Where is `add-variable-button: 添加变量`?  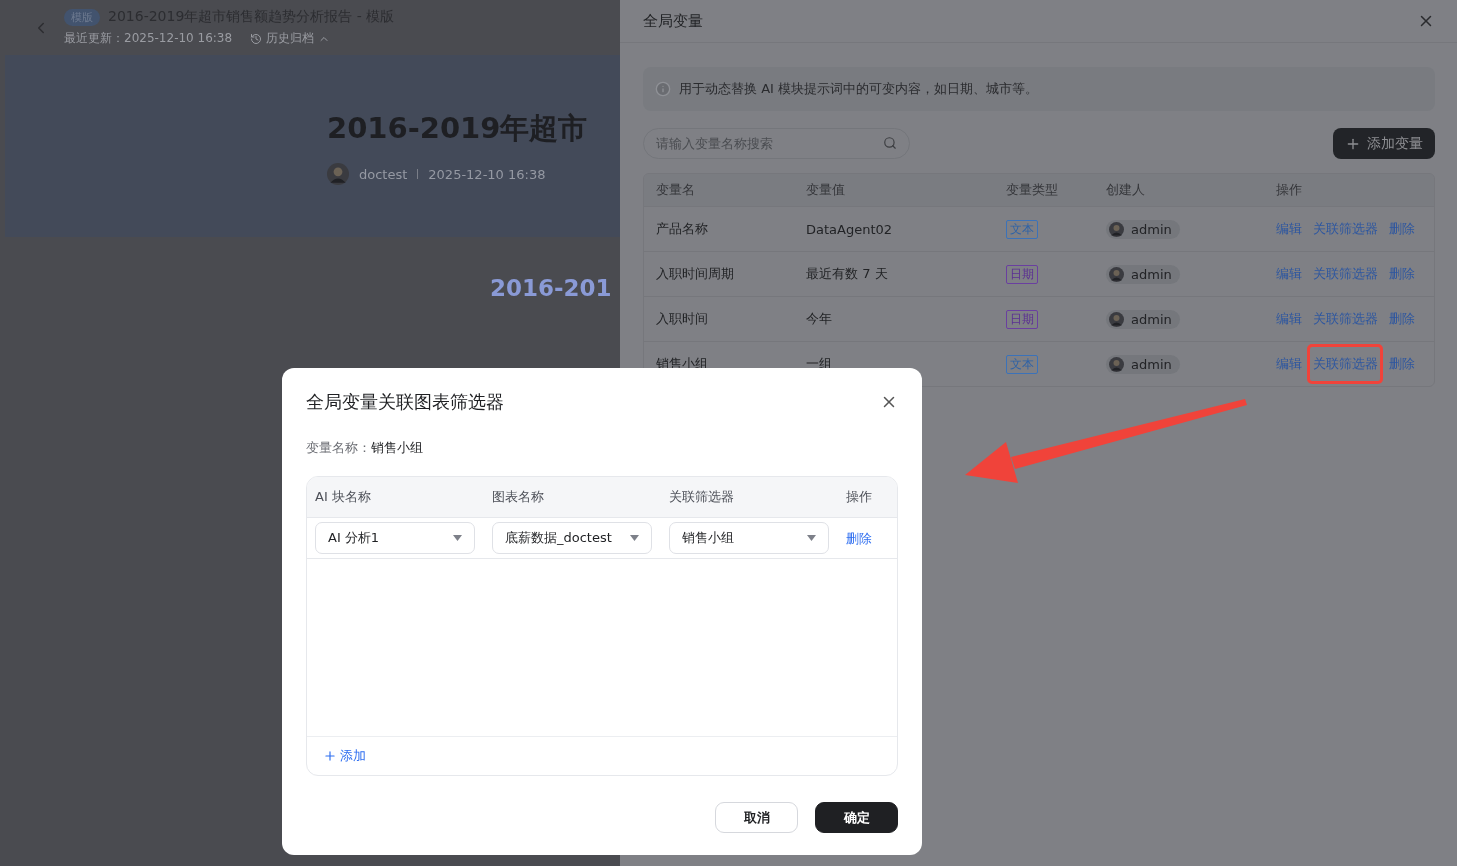
add-variable-button: 添加变量 is located at coordinates (1384, 143).